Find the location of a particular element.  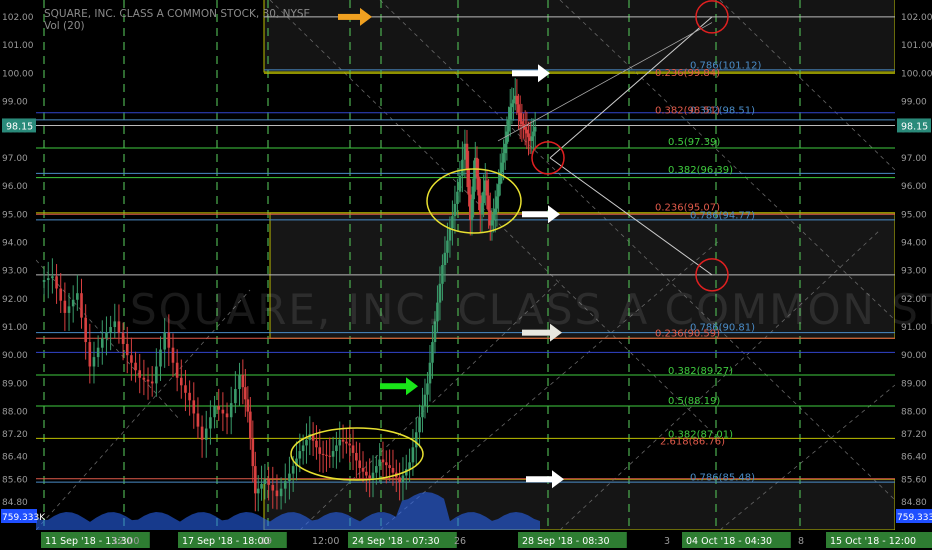

fib-level-label: 0.382(96.39) is located at coordinates (700, 170).